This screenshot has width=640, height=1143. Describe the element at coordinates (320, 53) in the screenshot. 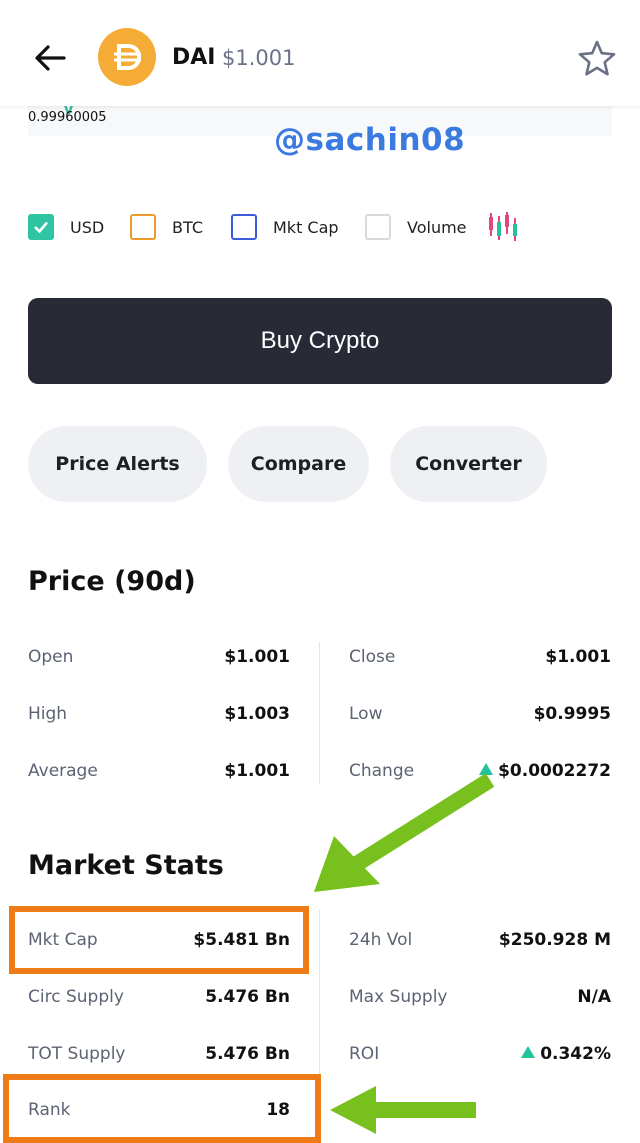

I see `top-bar: DAI $1.001` at that location.